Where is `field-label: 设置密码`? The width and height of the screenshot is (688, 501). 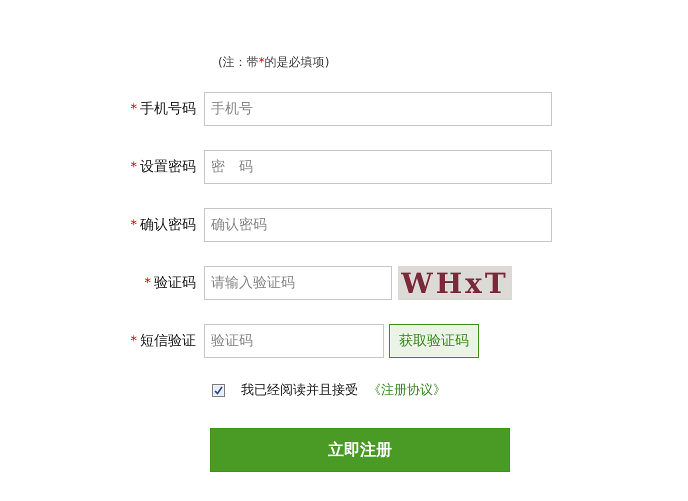
field-label: 设置密码 is located at coordinates (168, 167).